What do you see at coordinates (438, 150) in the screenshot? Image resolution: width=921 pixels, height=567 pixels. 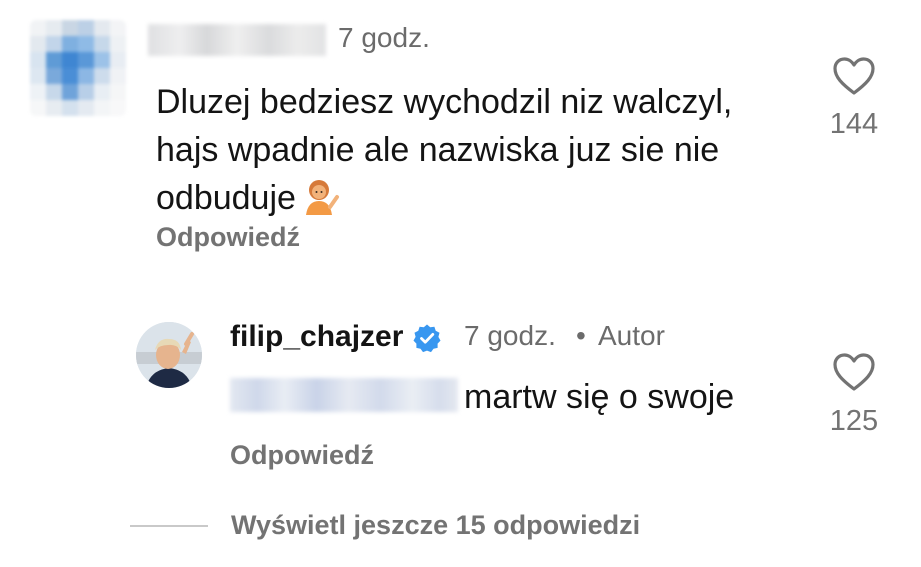 I see `comment-text-line-2: hajs wpadnie ale nazwiska juz sie nie` at bounding box center [438, 150].